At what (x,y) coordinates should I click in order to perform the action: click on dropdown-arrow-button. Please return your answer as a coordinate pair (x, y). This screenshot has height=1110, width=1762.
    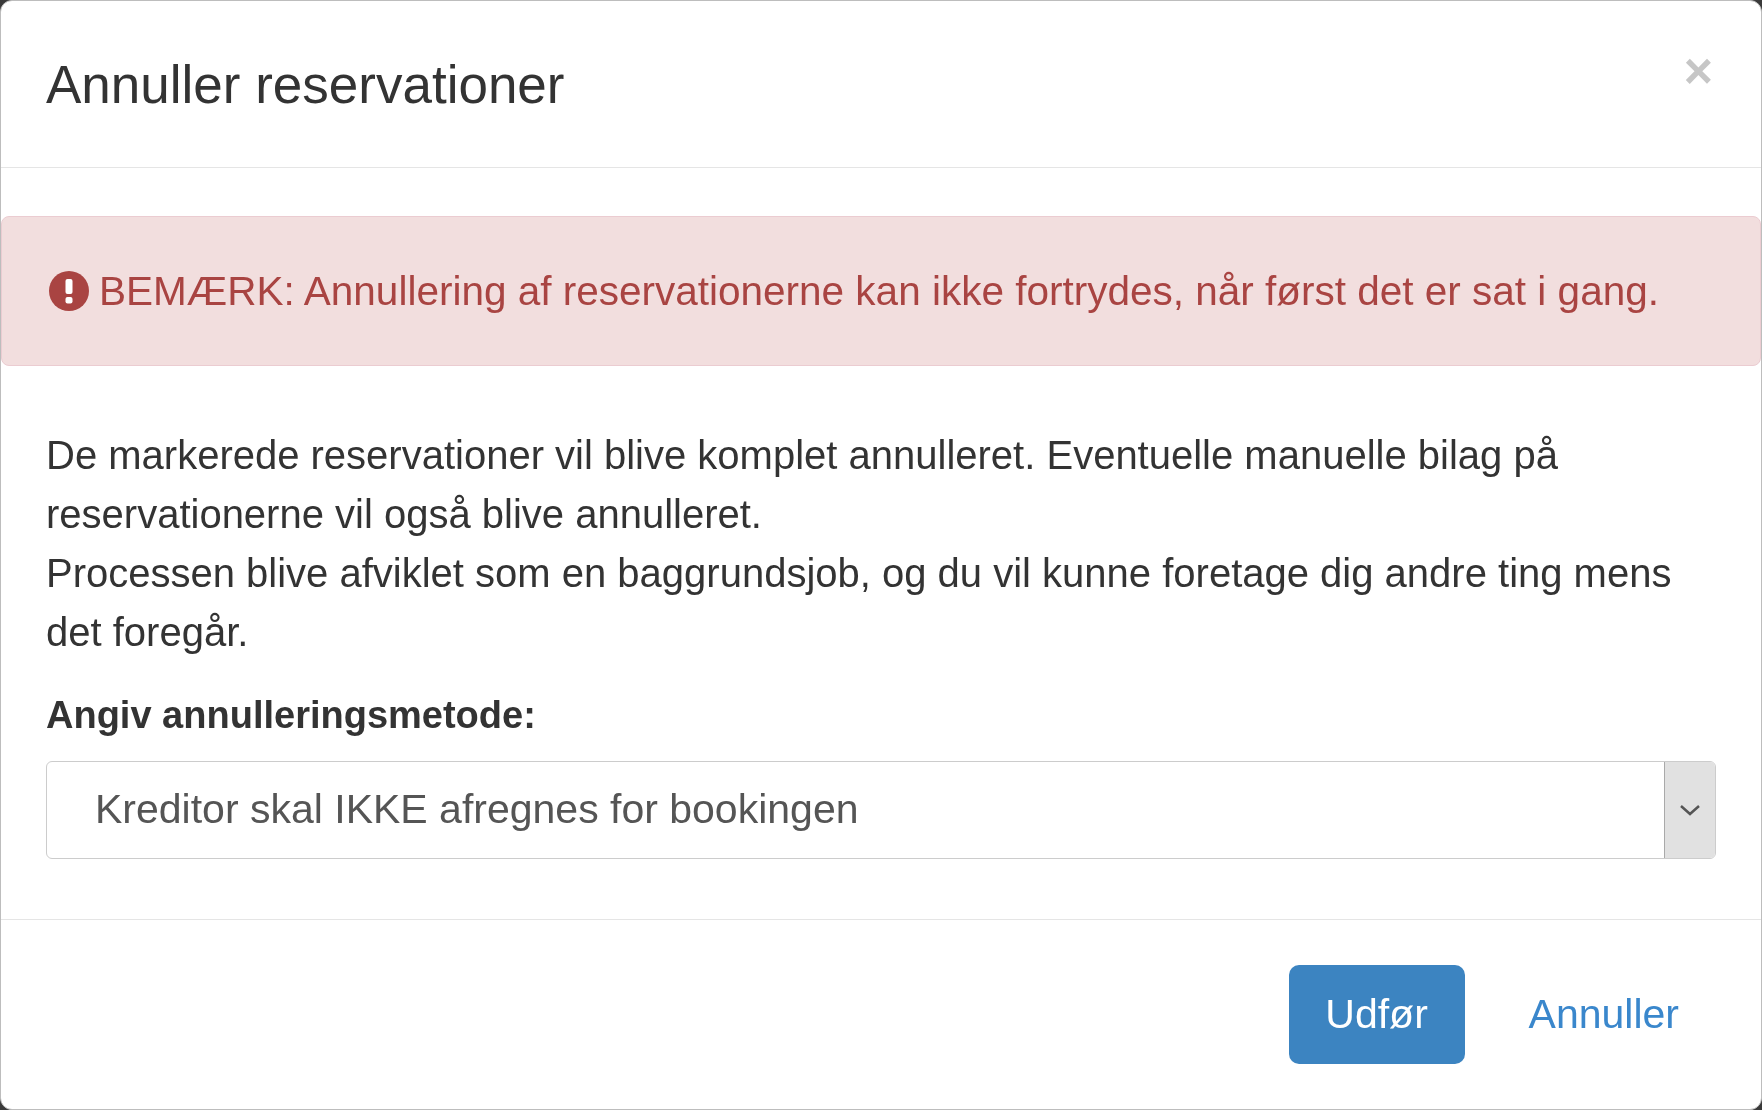
    Looking at the image, I should click on (1689, 810).